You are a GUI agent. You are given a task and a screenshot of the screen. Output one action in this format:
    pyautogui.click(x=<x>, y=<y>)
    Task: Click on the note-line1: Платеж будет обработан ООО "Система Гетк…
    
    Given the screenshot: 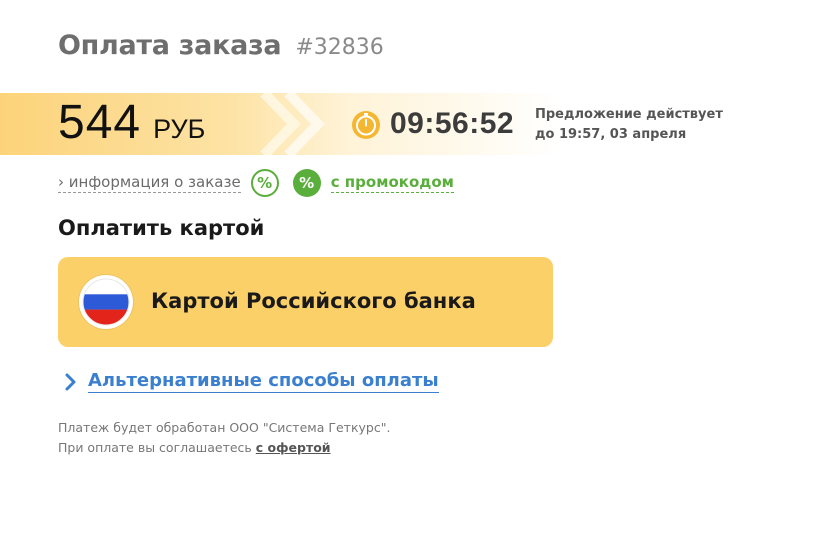 What is the action you would take?
    pyautogui.click(x=224, y=427)
    